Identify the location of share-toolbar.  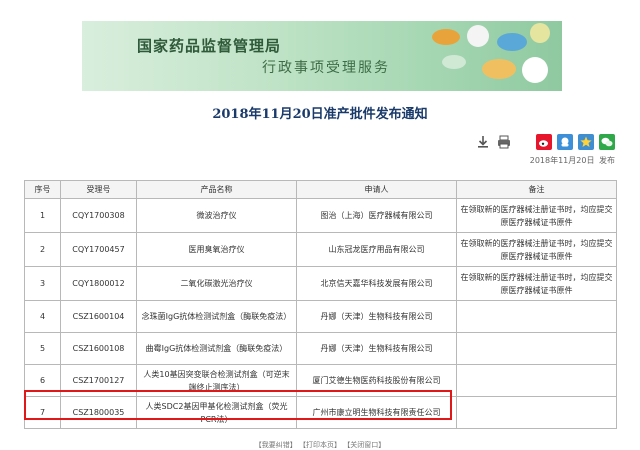
(545, 142).